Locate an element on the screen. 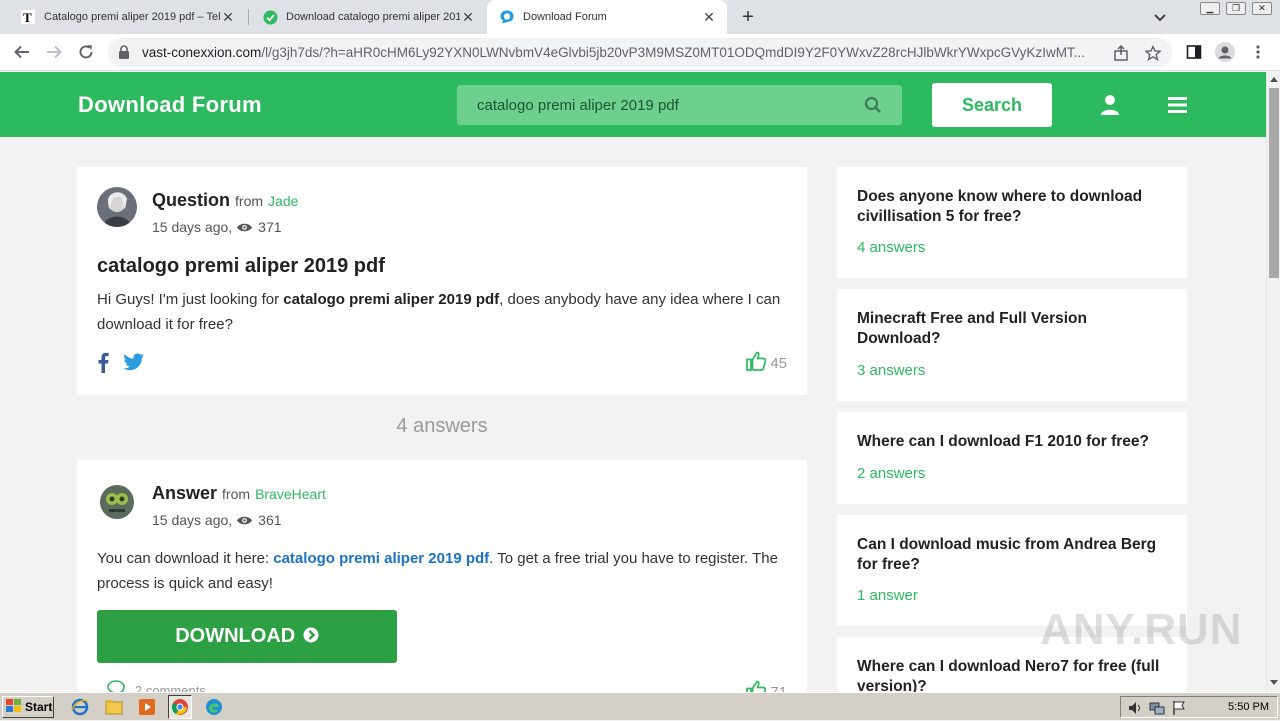 The image size is (1280, 721). question-body-text: Hi Guys! I'm just looking for is located at coordinates (190, 299).